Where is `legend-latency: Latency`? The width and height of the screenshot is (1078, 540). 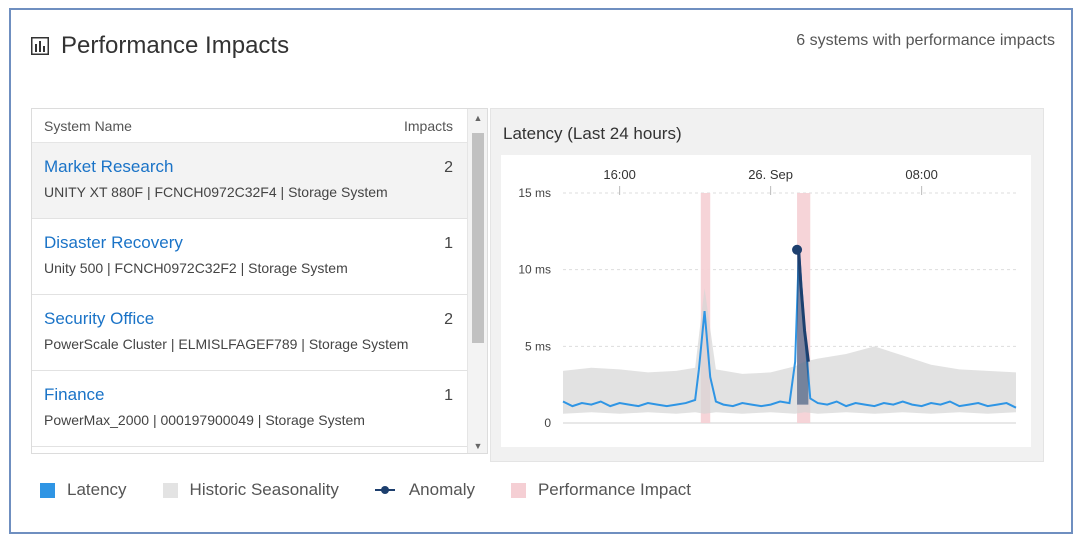 legend-latency: Latency is located at coordinates (83, 490).